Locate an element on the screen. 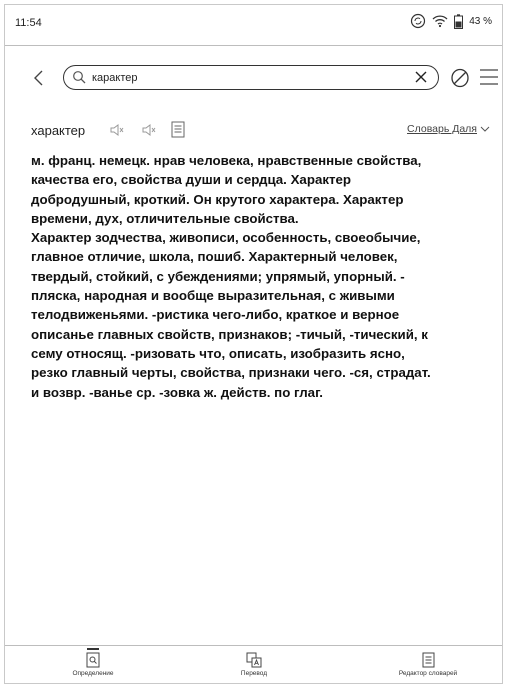 The height and width of the screenshot is (686, 509). tab-translate: Перевод is located at coordinates (254, 662).